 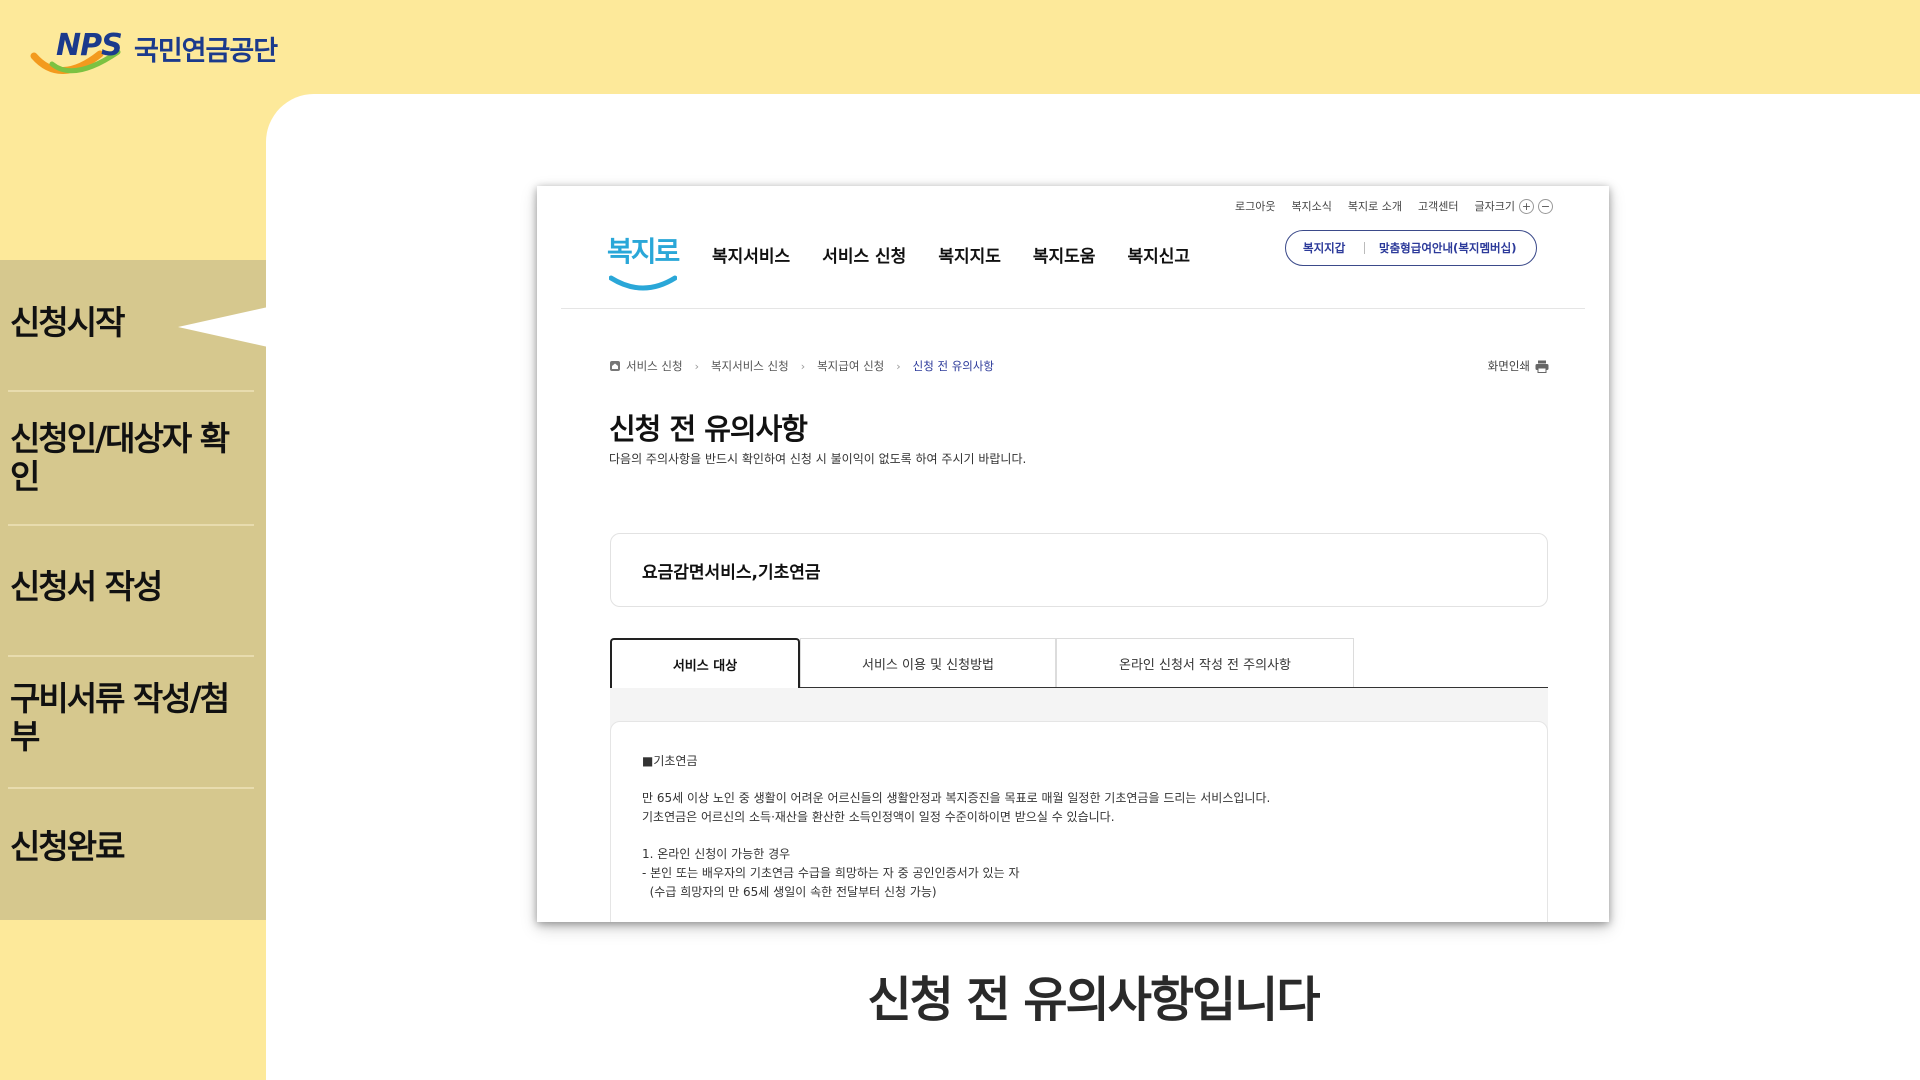 What do you see at coordinates (716, 854) in the screenshot?
I see `panel-item-title: 1. 온라인 신청이 가능한 경우` at bounding box center [716, 854].